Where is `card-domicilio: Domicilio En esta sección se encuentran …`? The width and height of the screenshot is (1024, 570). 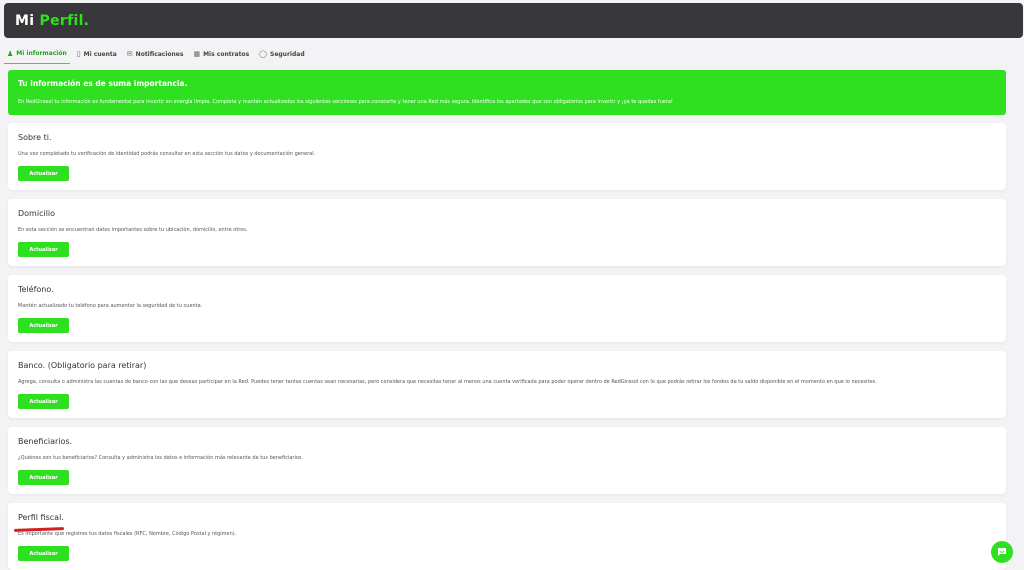
card-domicilio: Domicilio En esta sección se encuentran … is located at coordinates (507, 232).